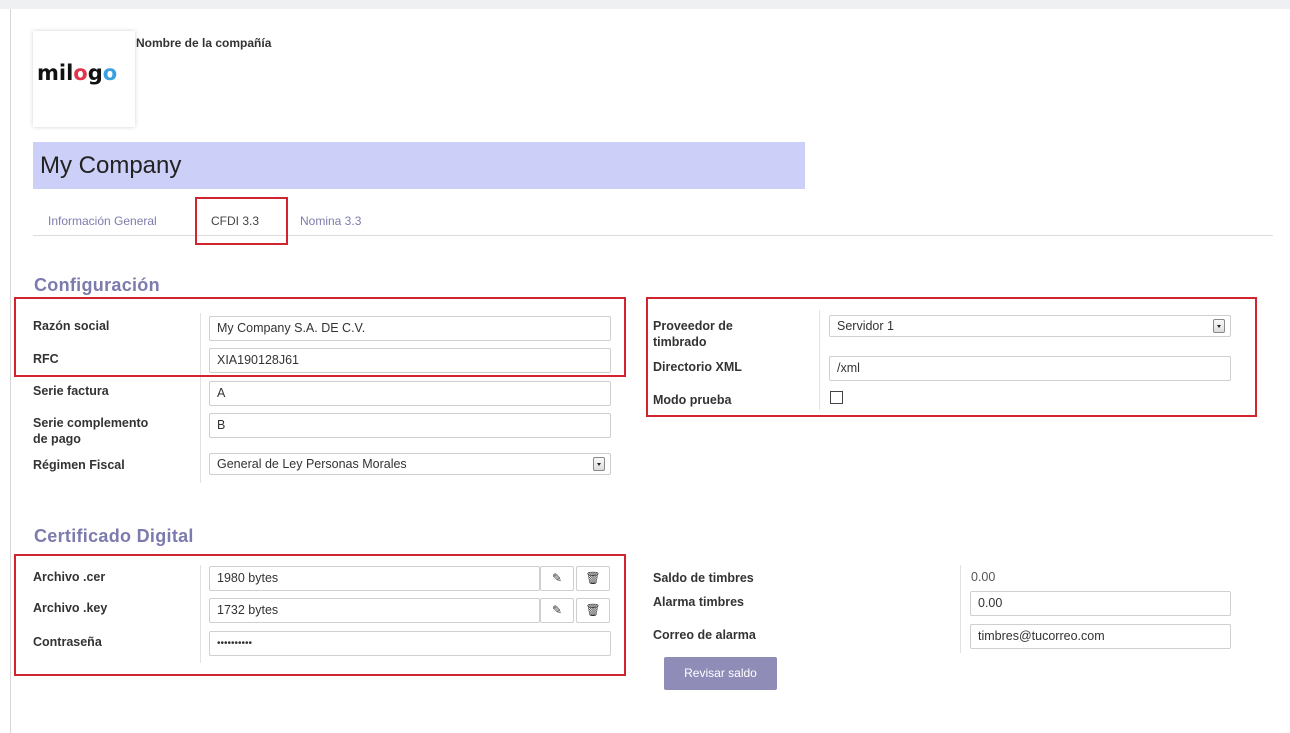 The width and height of the screenshot is (1290, 733). Describe the element at coordinates (90, 431) in the screenshot. I see `serie-complemento-label: Serie complemento de pago` at that location.